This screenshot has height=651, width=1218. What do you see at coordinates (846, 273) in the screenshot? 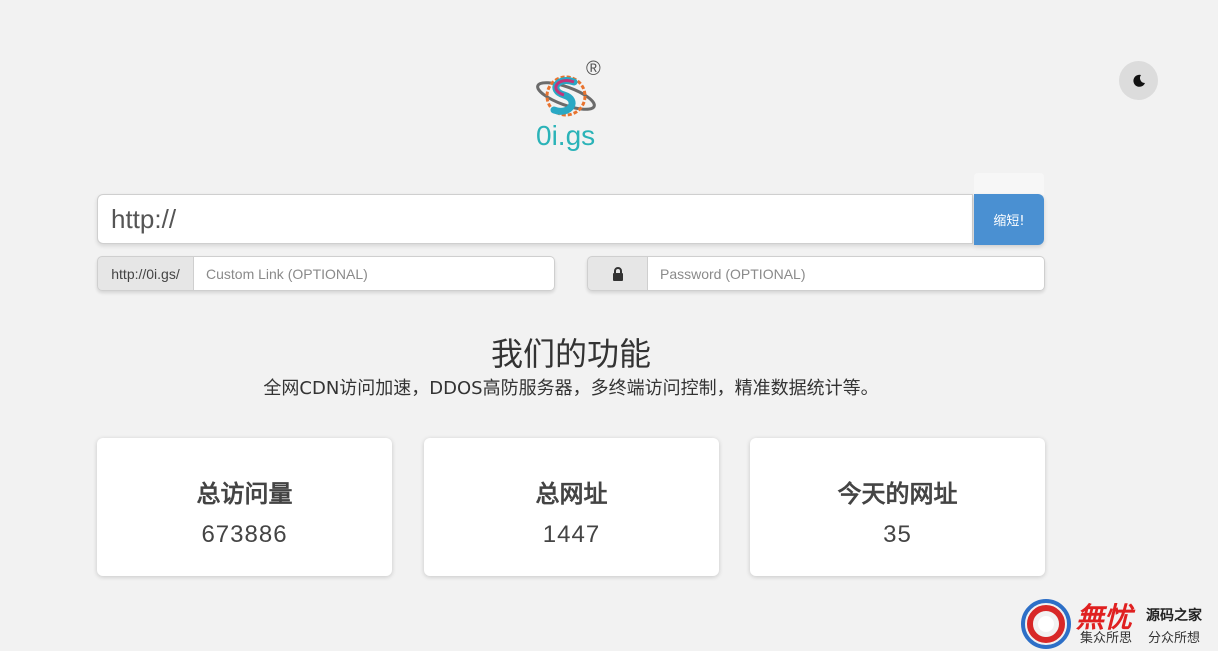
I see `password-input` at bounding box center [846, 273].